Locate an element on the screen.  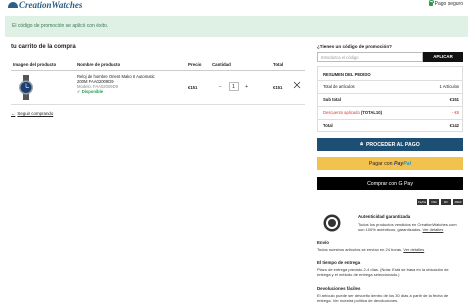
promo-code-input: Introduzca el código is located at coordinates (370, 57).